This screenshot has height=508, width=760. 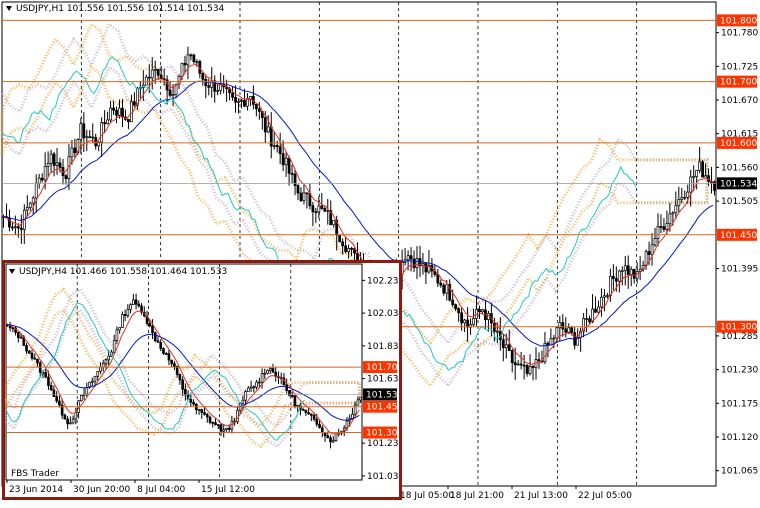 I want to click on time-tick-label: 30 Jun 20:00, so click(x=101, y=490).